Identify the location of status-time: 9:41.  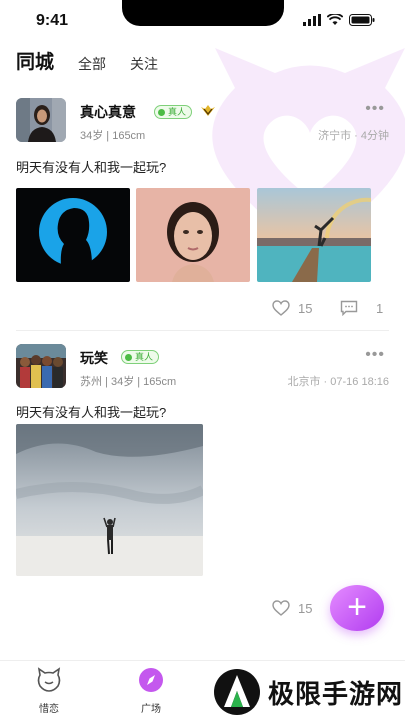
(52, 20).